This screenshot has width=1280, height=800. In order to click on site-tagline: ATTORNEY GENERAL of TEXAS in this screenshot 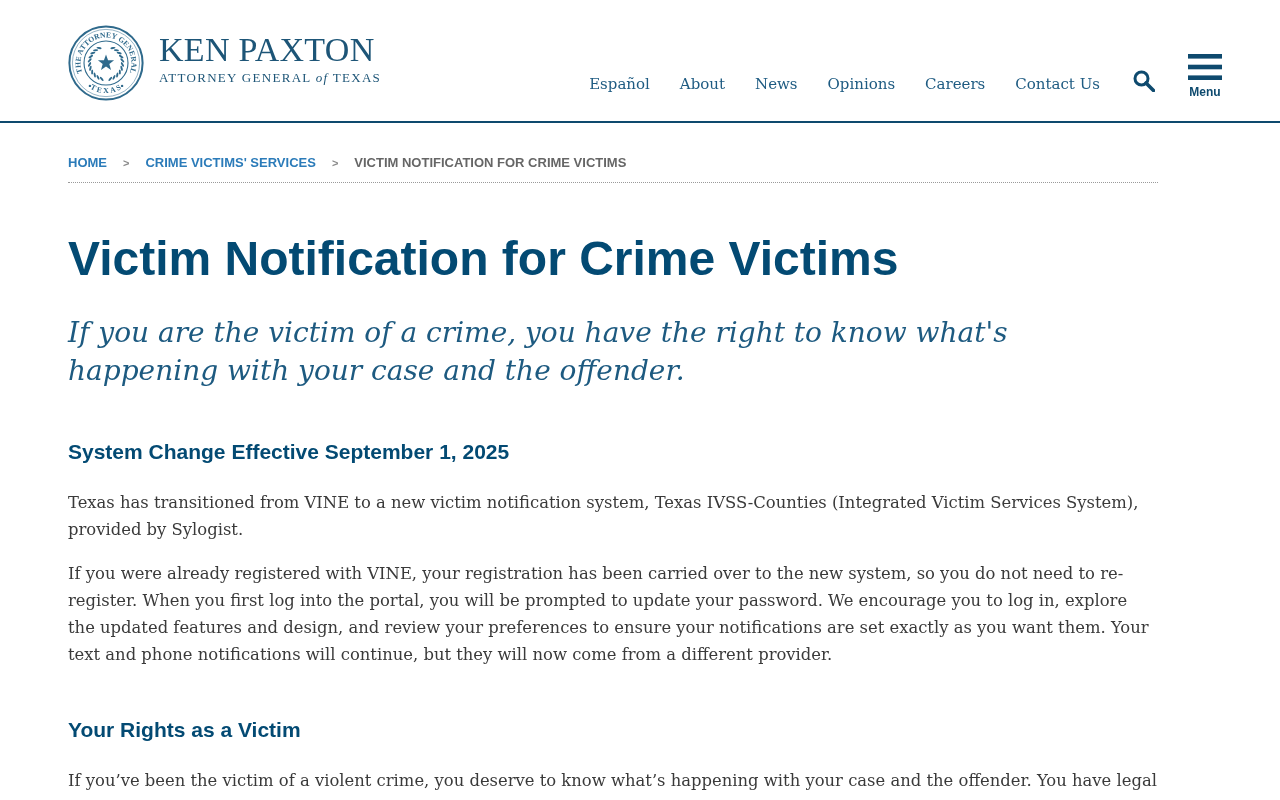, I will do `click(270, 78)`.